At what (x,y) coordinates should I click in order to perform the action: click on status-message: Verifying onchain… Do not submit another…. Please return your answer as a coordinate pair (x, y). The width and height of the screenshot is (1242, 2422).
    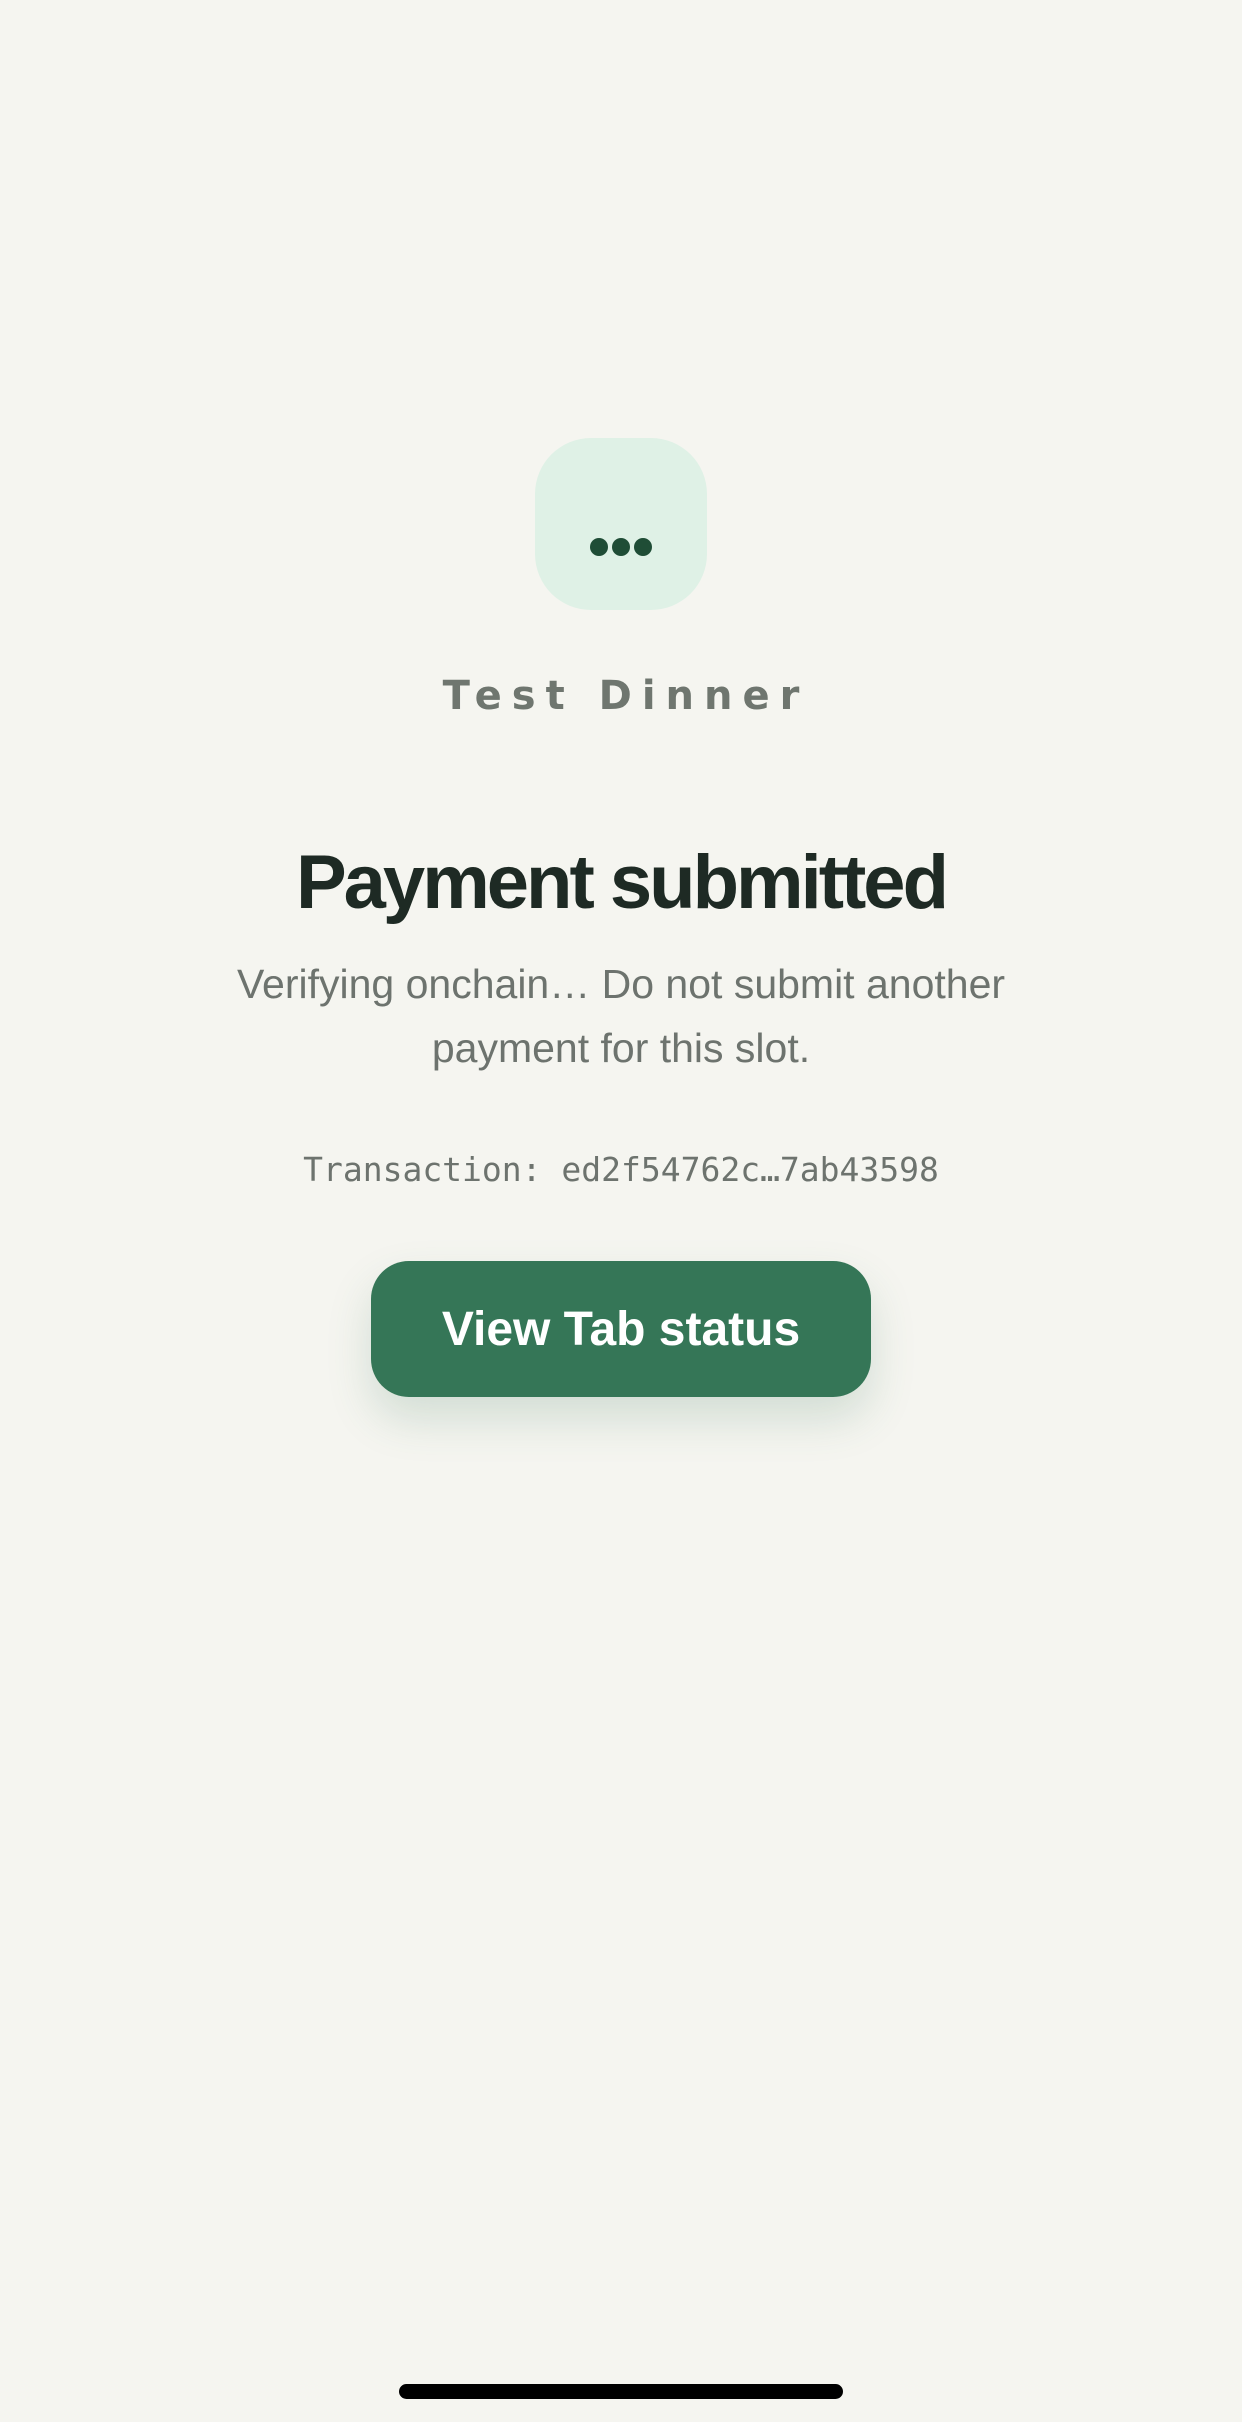
    Looking at the image, I should click on (621, 1016).